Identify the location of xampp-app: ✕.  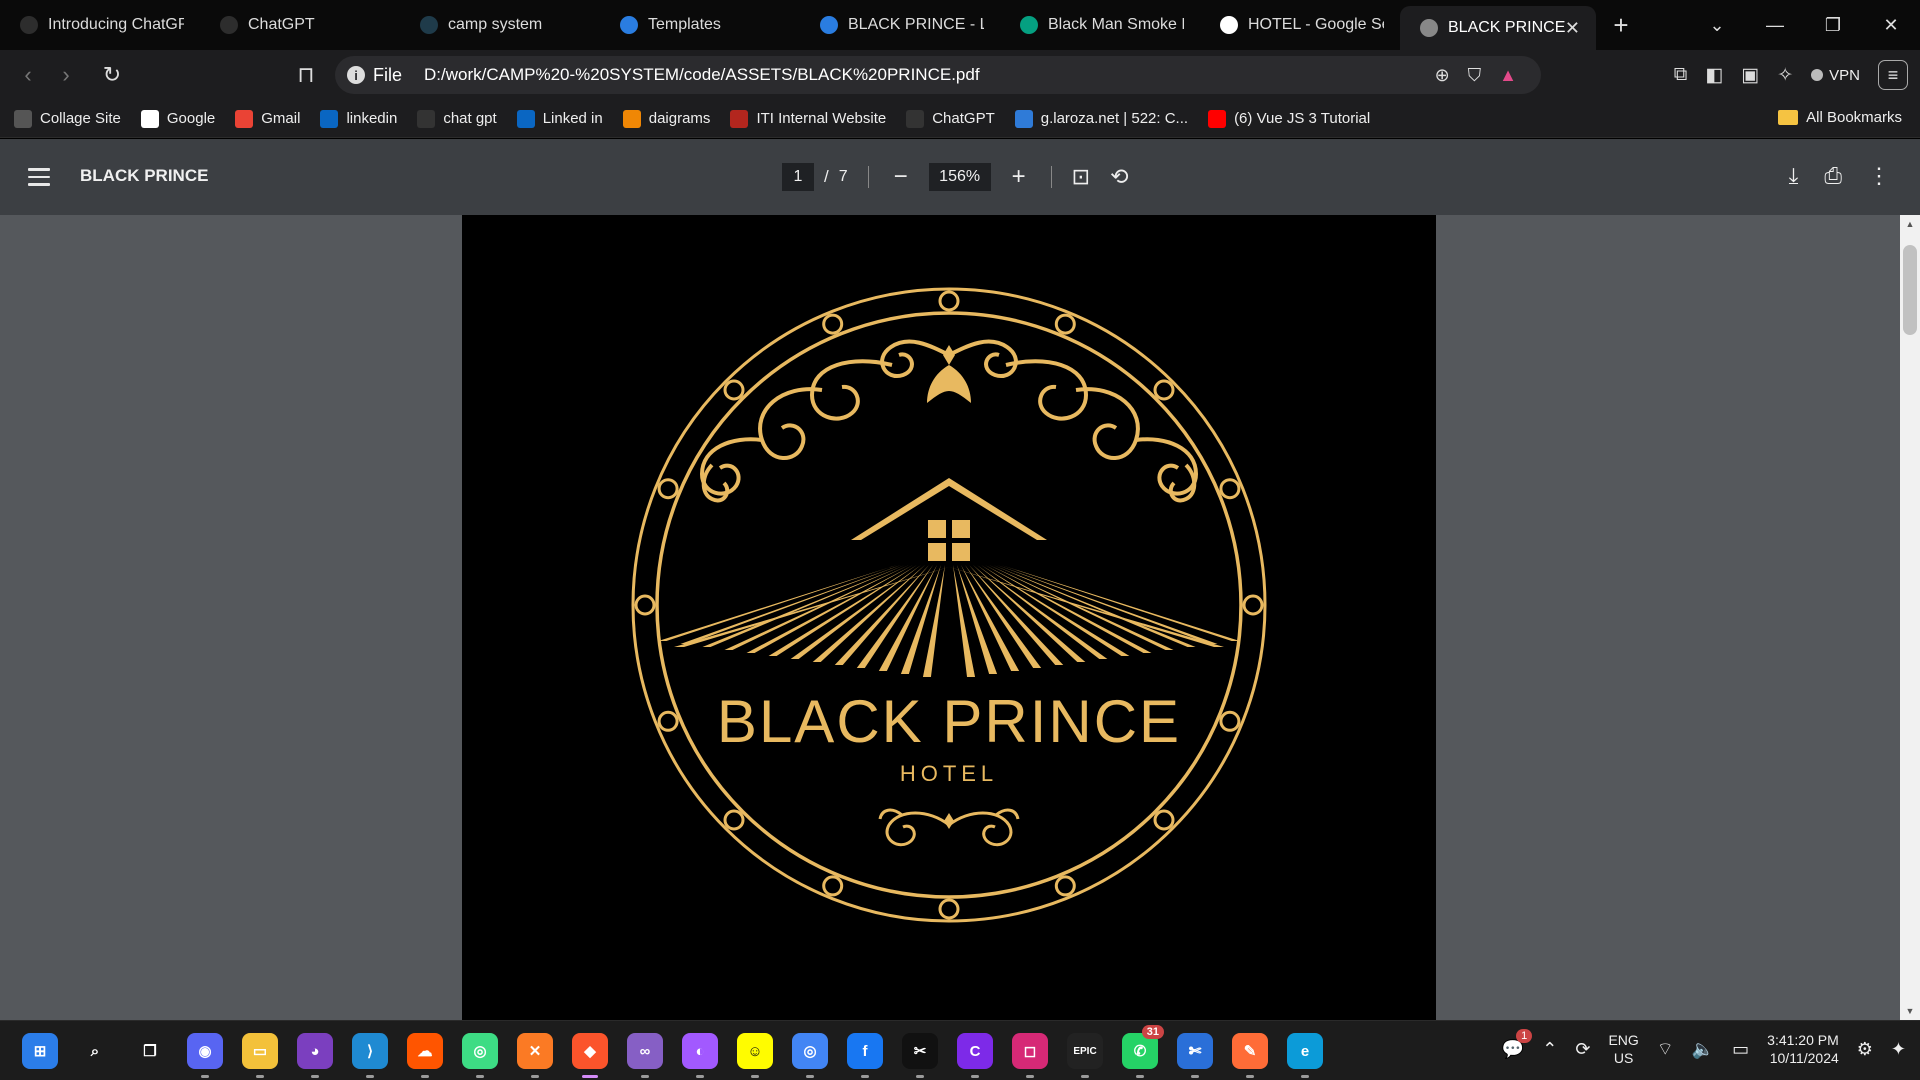
(535, 1055).